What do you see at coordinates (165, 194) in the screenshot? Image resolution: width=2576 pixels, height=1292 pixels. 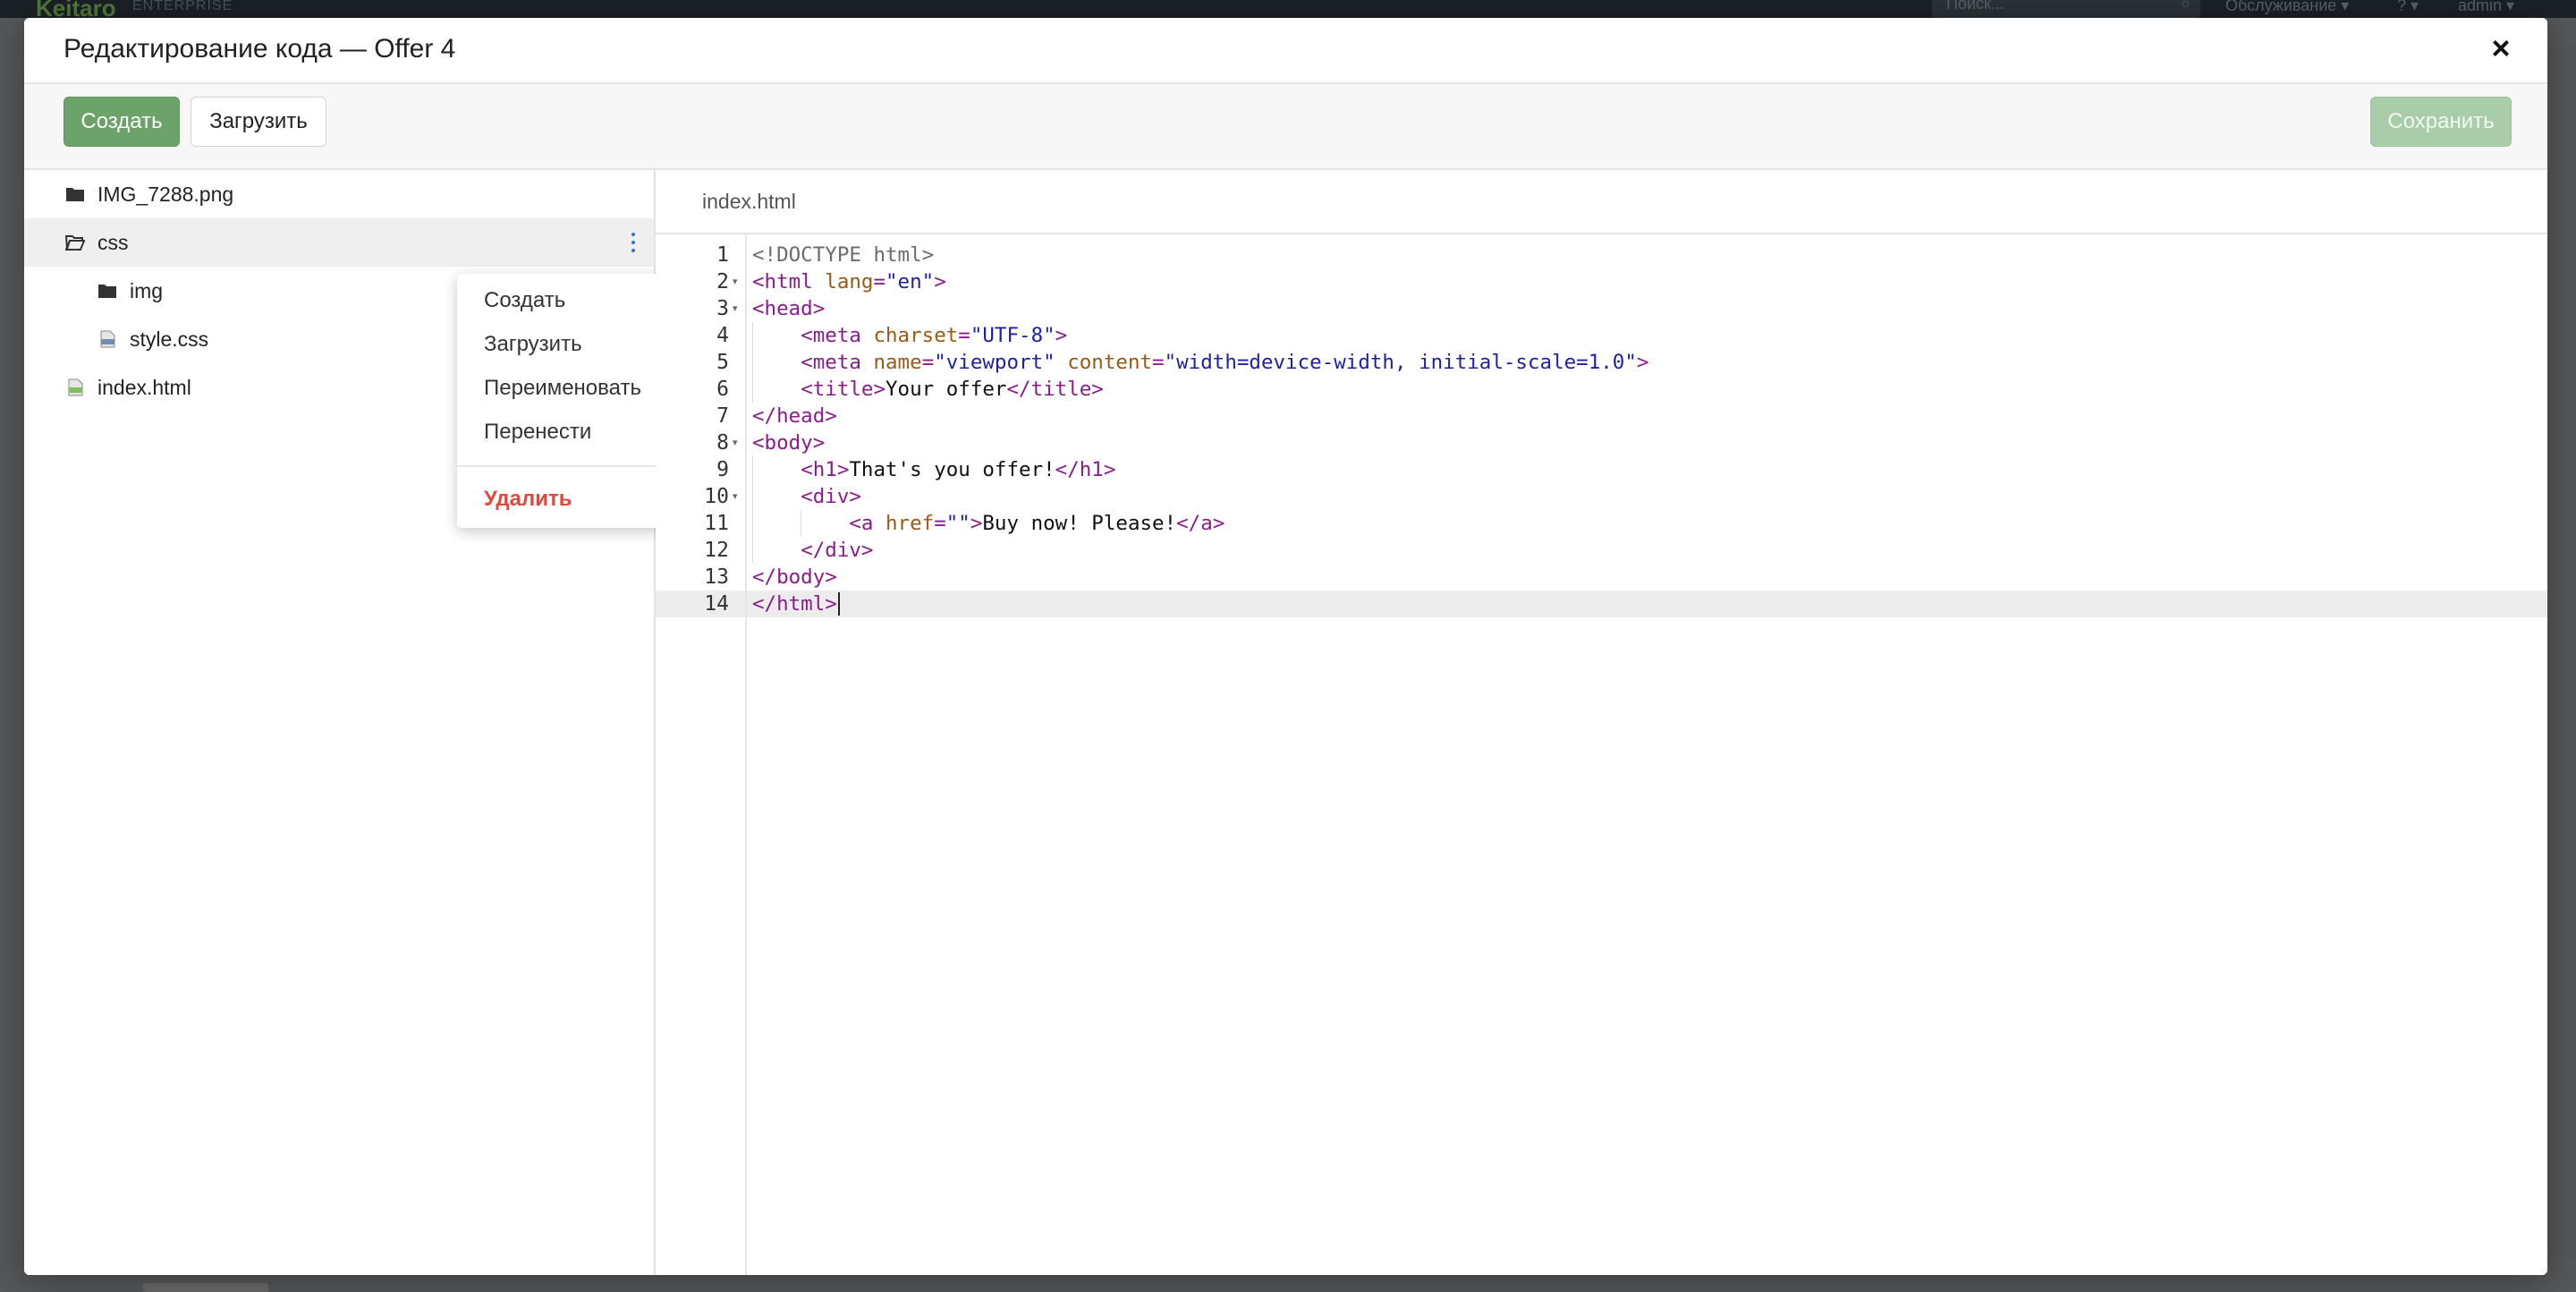 I see `tree-item-label: IMG_7288.png` at bounding box center [165, 194].